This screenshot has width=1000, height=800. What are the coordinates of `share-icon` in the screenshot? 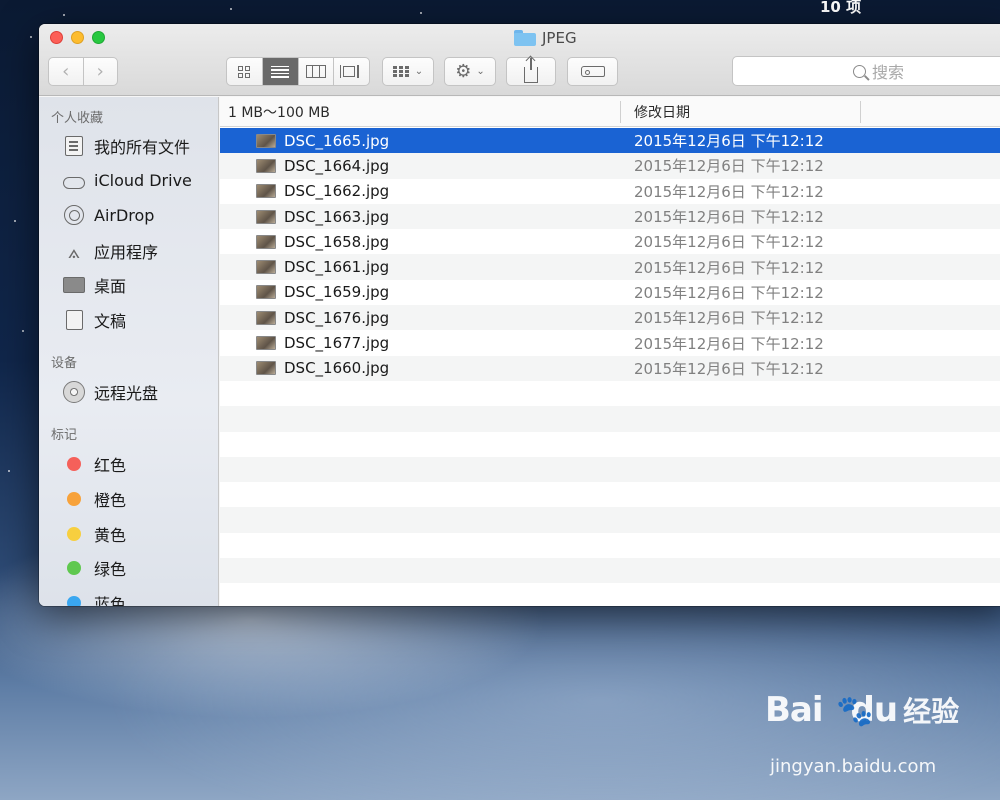 It's located at (531, 70).